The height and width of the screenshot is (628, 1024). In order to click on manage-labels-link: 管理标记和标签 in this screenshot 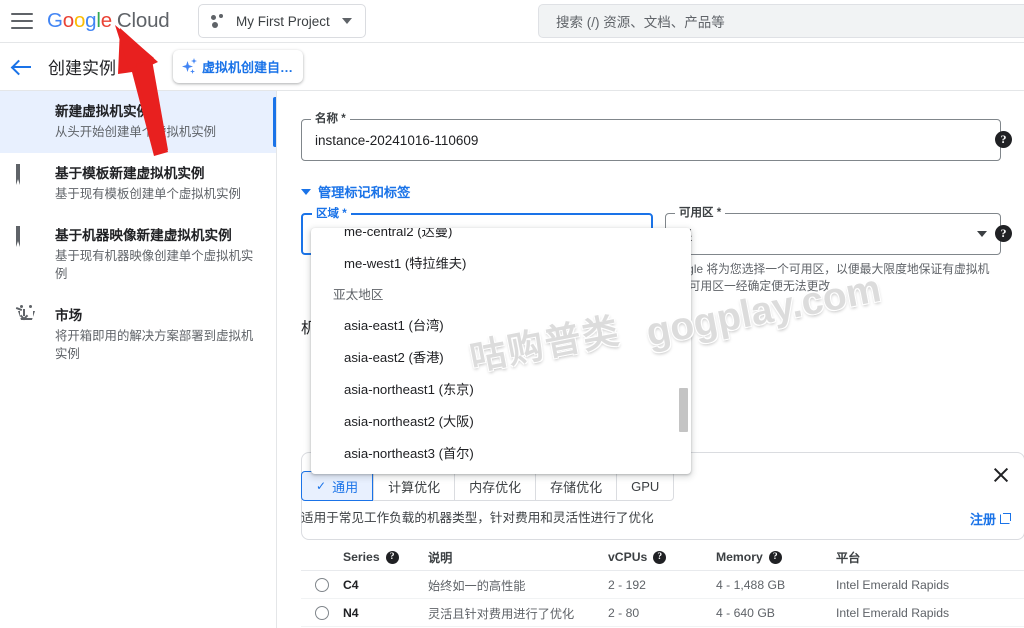, I will do `click(355, 191)`.